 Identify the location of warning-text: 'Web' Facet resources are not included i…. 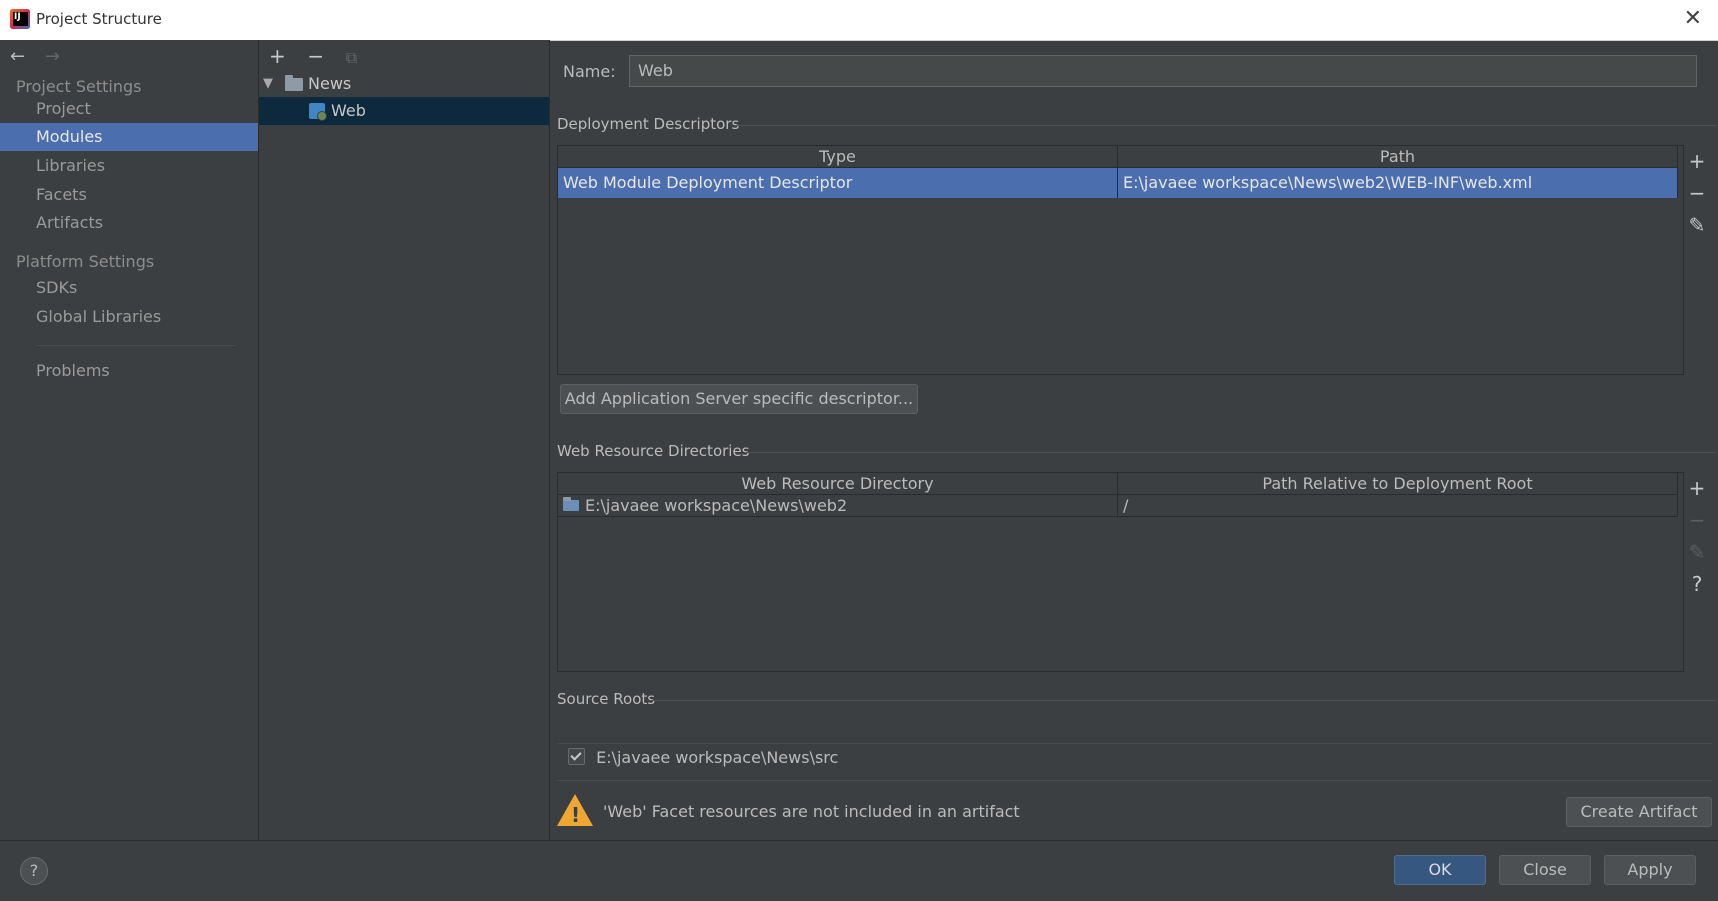
(811, 811).